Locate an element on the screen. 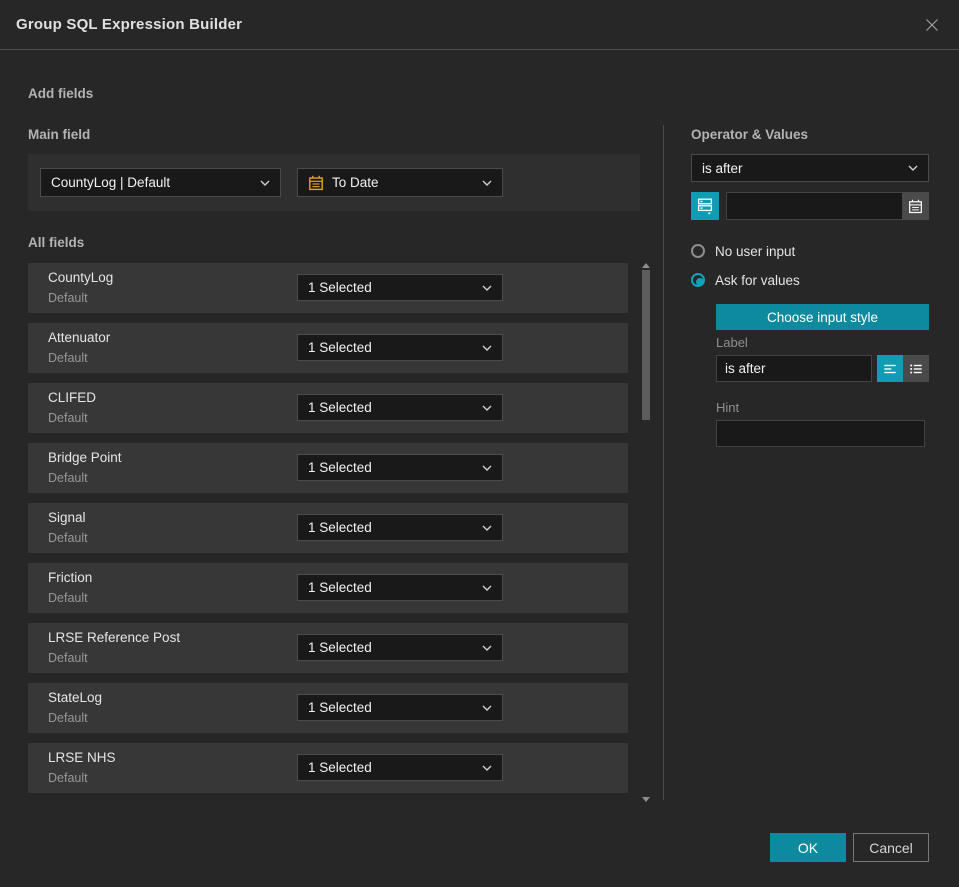 This screenshot has height=887, width=959. field-name: CountyLog is located at coordinates (81, 277).